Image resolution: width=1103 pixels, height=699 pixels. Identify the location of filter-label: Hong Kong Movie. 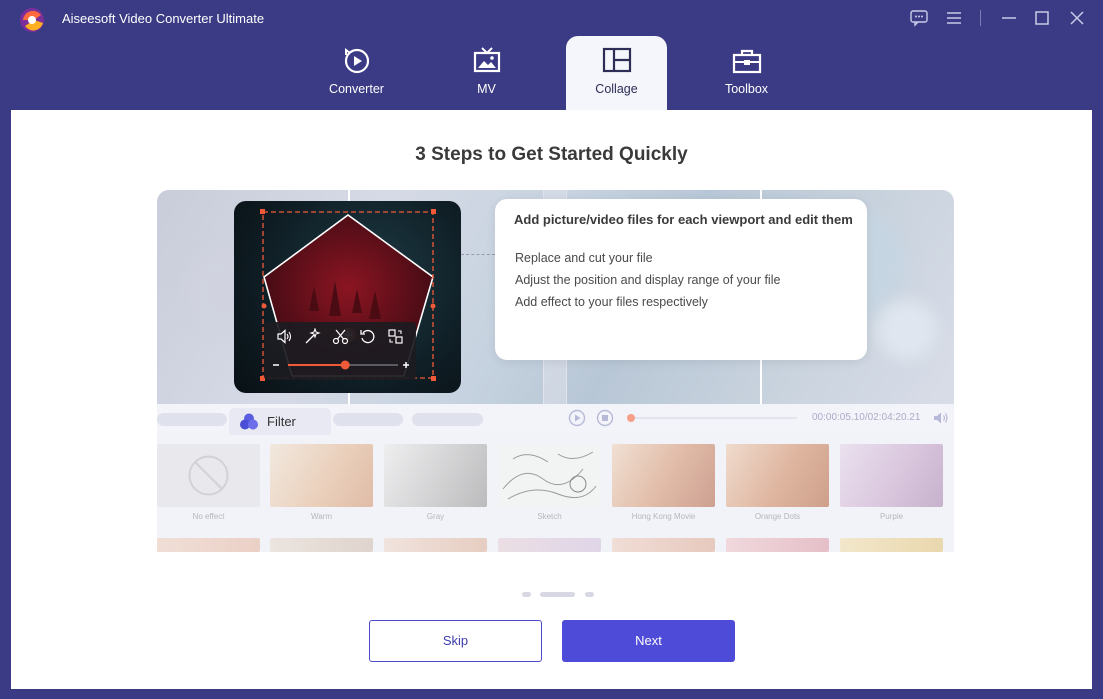
(663, 516).